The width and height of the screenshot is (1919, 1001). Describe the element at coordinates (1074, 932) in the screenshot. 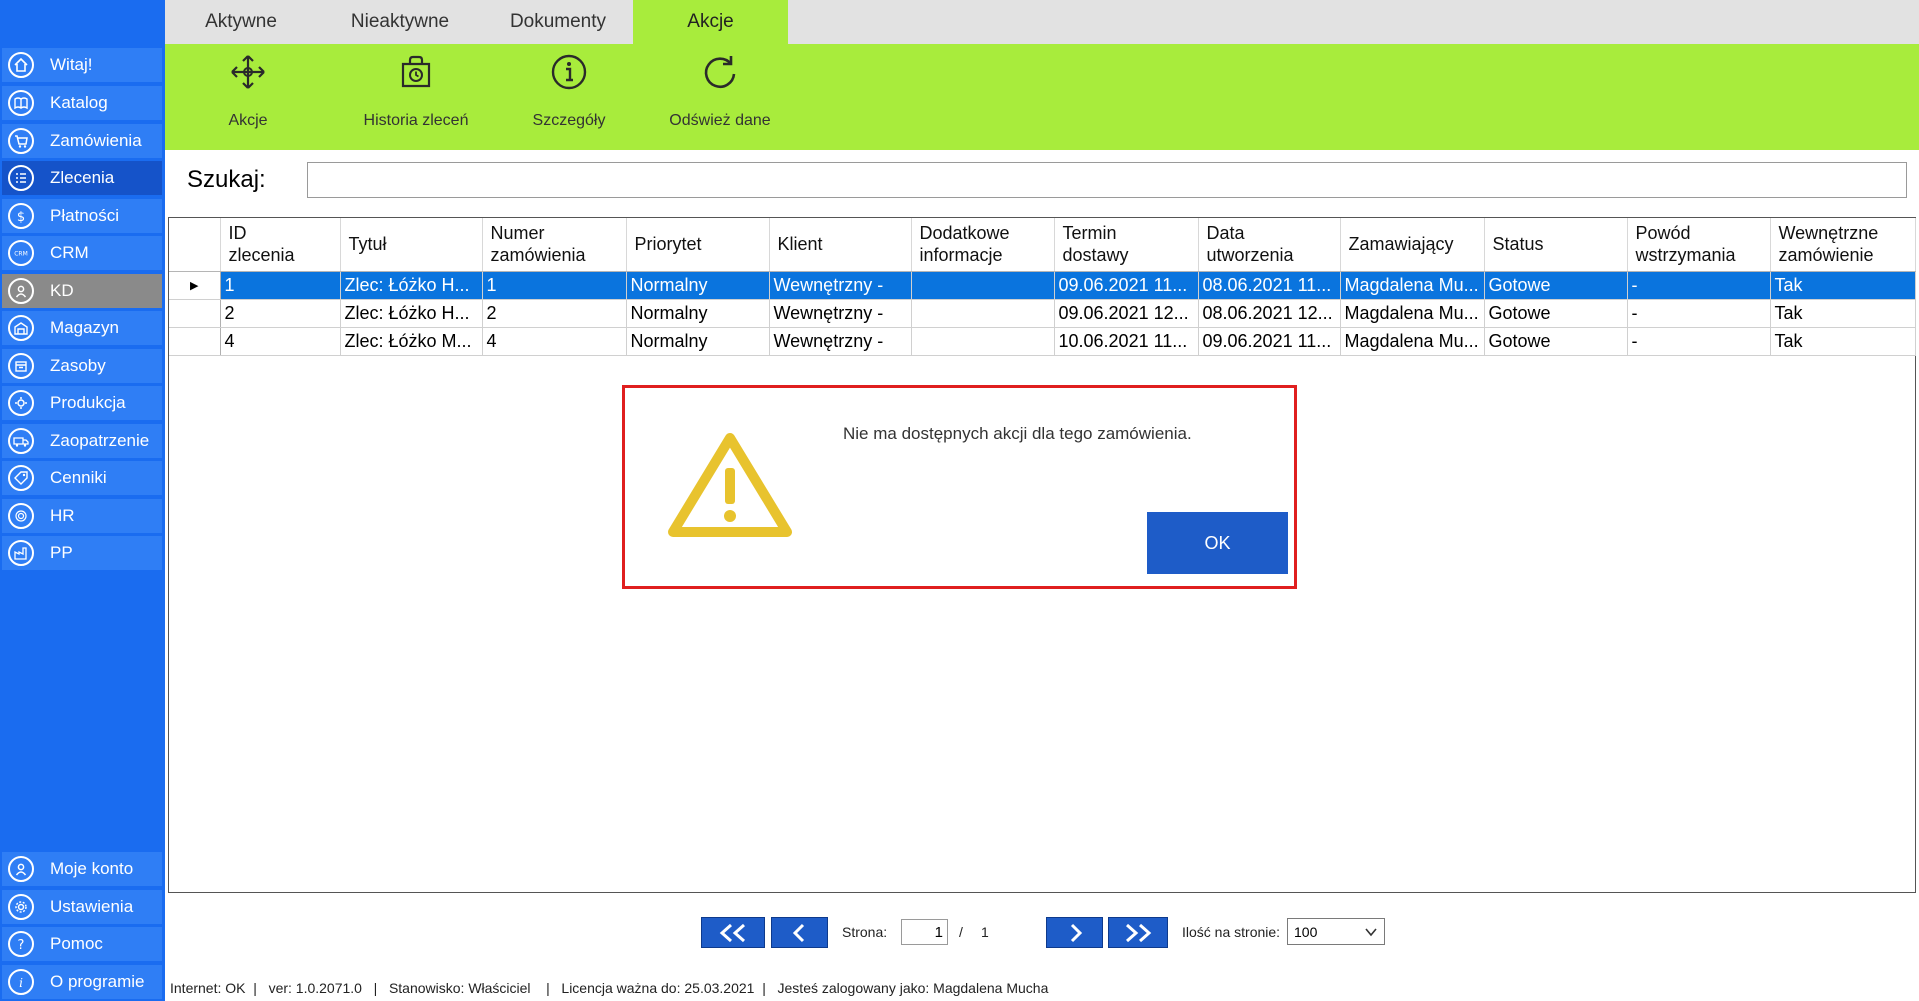

I see `next-page-button` at that location.